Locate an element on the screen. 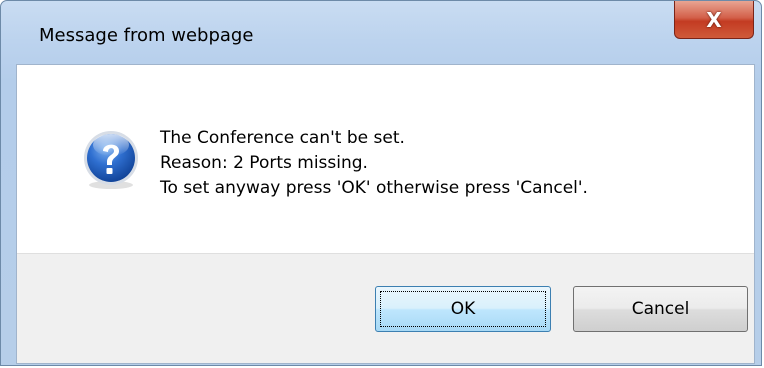 This screenshot has width=764, height=368. close-icon: X is located at coordinates (714, 19).